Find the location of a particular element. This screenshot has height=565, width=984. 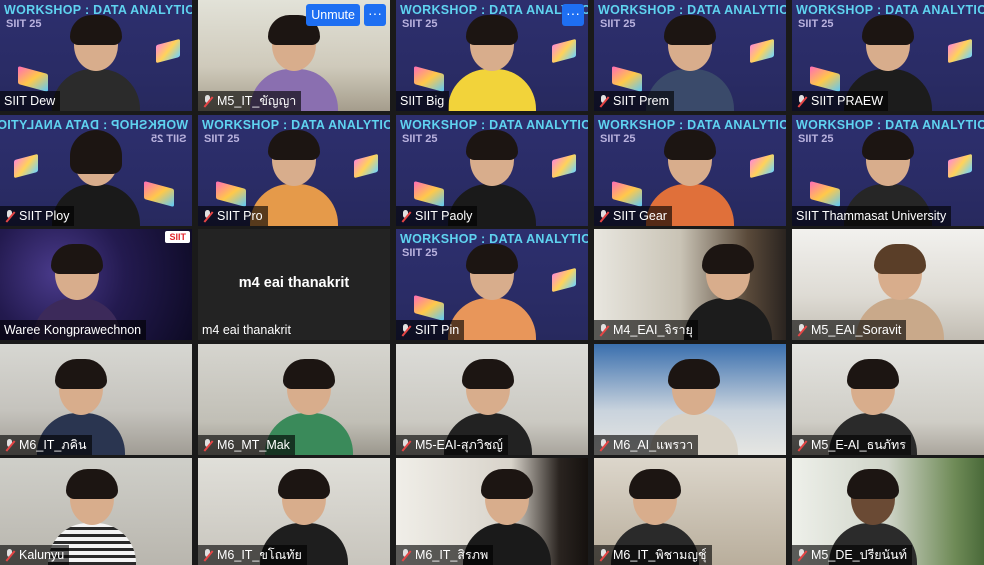

participant-tile: m4 eai thanakrit m4 eai thanakrit is located at coordinates (294, 284).